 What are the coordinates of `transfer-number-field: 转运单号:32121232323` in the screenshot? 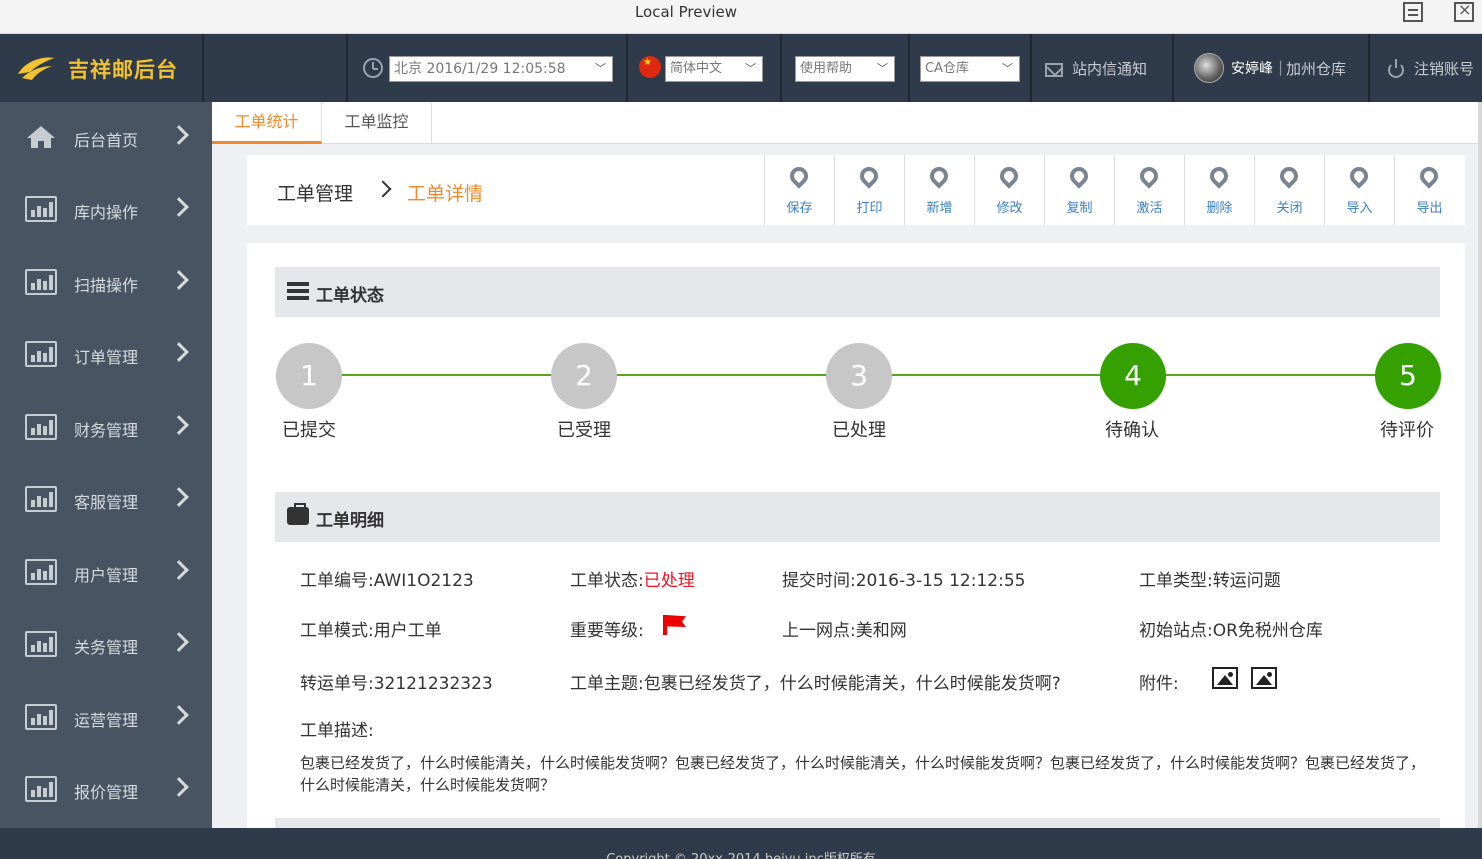 It's located at (396, 681).